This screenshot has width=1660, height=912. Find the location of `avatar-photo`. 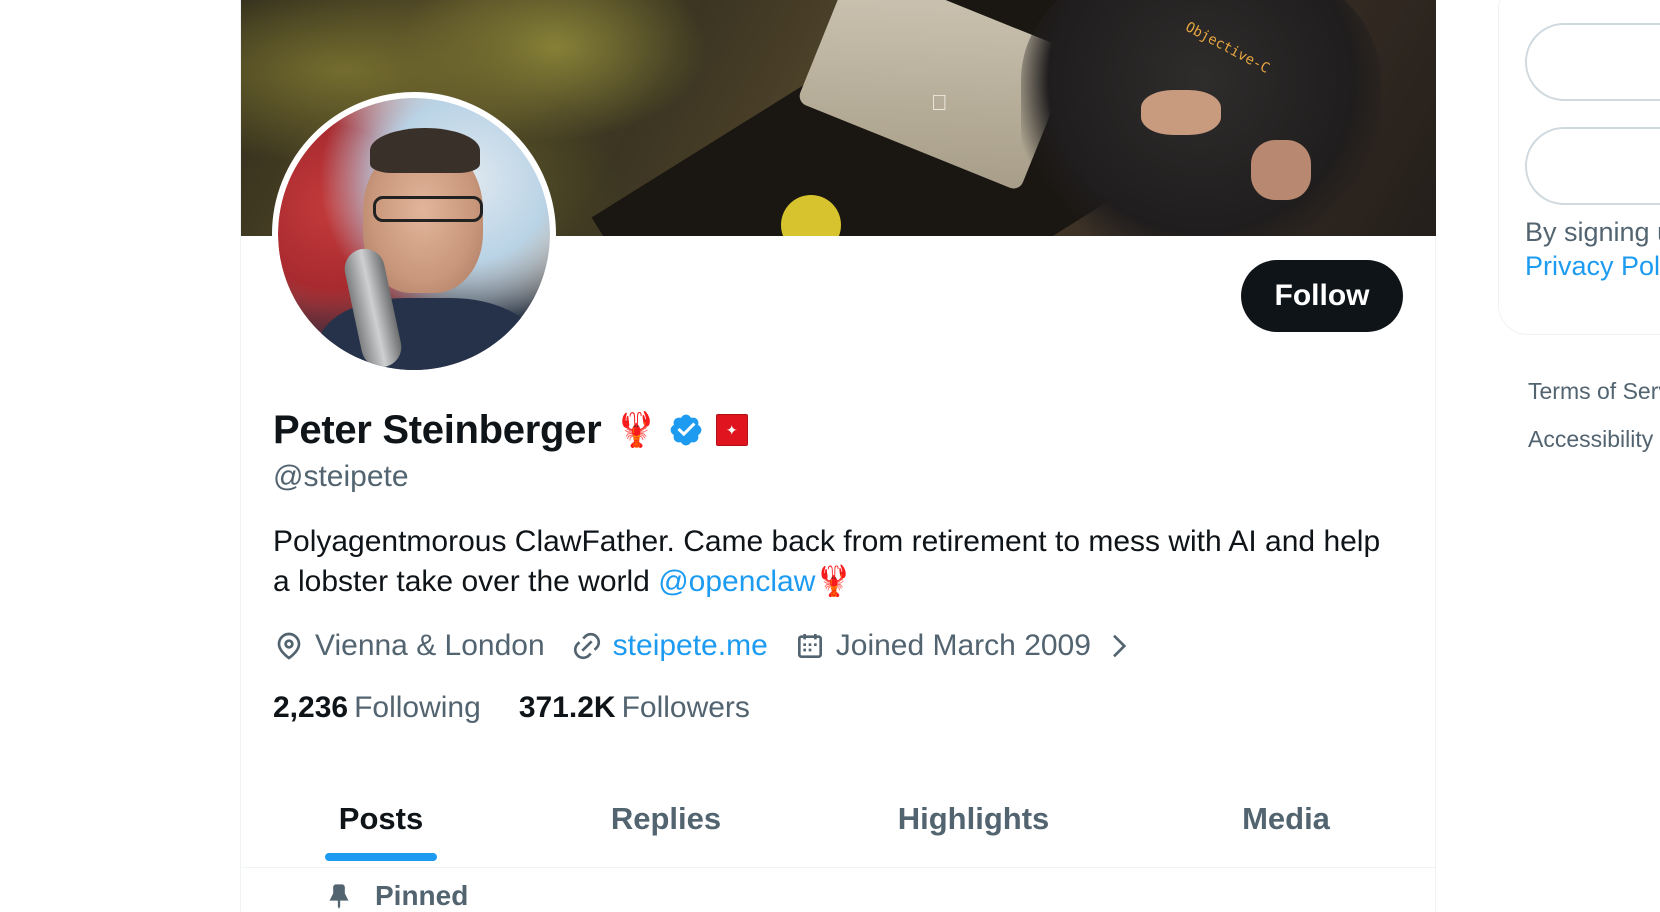

avatar-photo is located at coordinates (414, 234).